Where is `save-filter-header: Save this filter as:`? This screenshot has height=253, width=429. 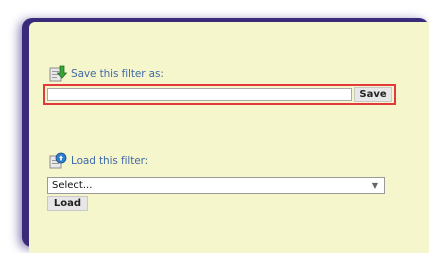 save-filter-header: Save this filter as: is located at coordinates (106, 74).